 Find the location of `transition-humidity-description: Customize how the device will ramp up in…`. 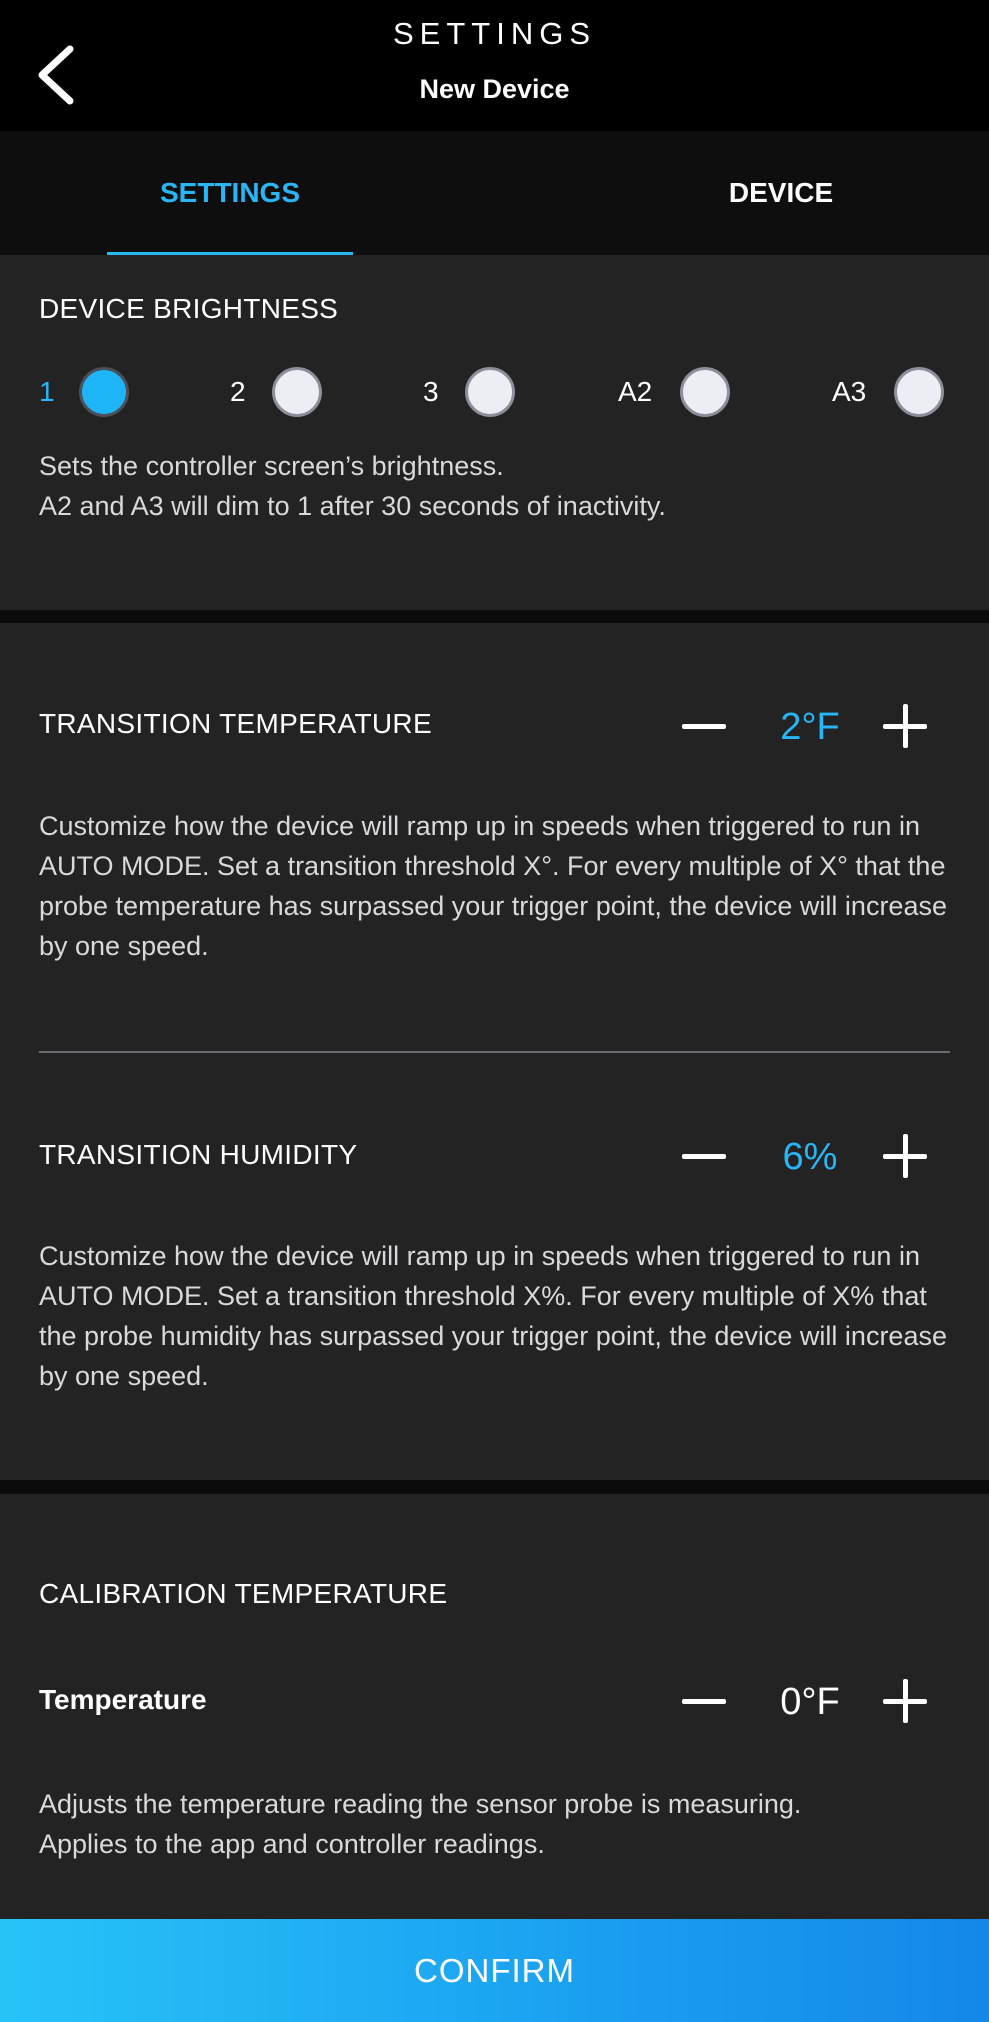

transition-humidity-description: Customize how the device will ramp up in… is located at coordinates (493, 1316).